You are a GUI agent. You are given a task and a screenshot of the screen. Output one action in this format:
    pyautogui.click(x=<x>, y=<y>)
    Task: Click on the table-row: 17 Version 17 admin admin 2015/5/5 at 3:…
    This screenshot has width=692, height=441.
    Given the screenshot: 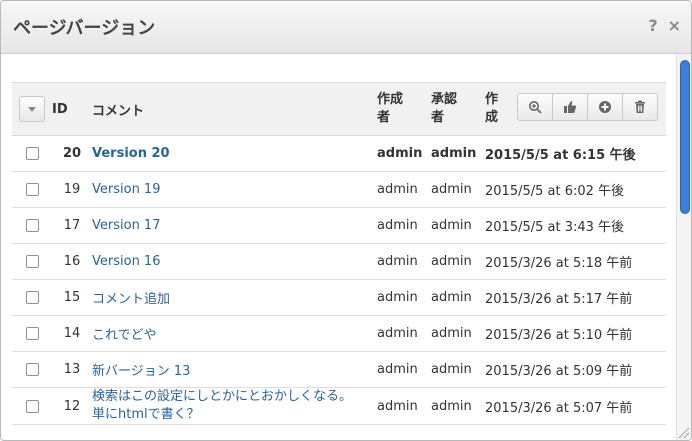 What is the action you would take?
    pyautogui.click(x=339, y=225)
    